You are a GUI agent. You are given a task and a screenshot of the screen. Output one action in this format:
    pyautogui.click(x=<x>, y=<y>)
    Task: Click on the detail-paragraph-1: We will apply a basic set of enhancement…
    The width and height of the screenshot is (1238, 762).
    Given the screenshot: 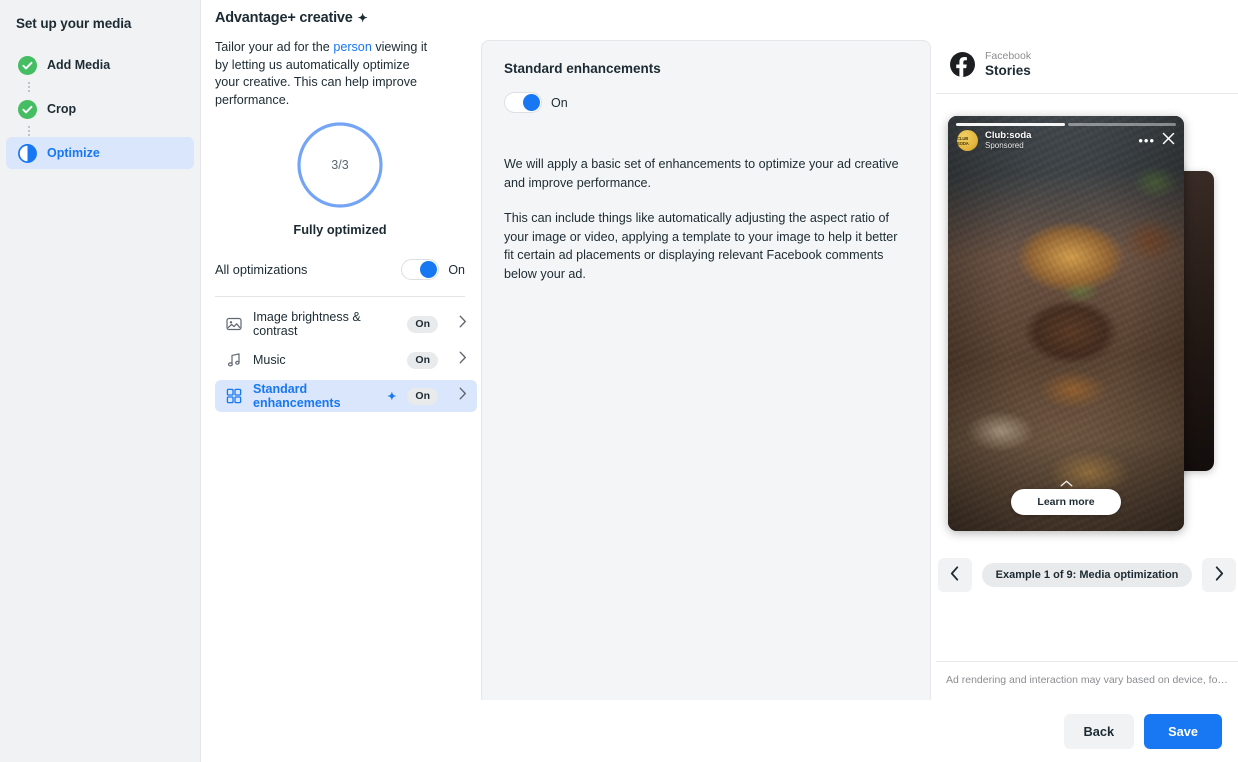 What is the action you would take?
    pyautogui.click(x=701, y=173)
    